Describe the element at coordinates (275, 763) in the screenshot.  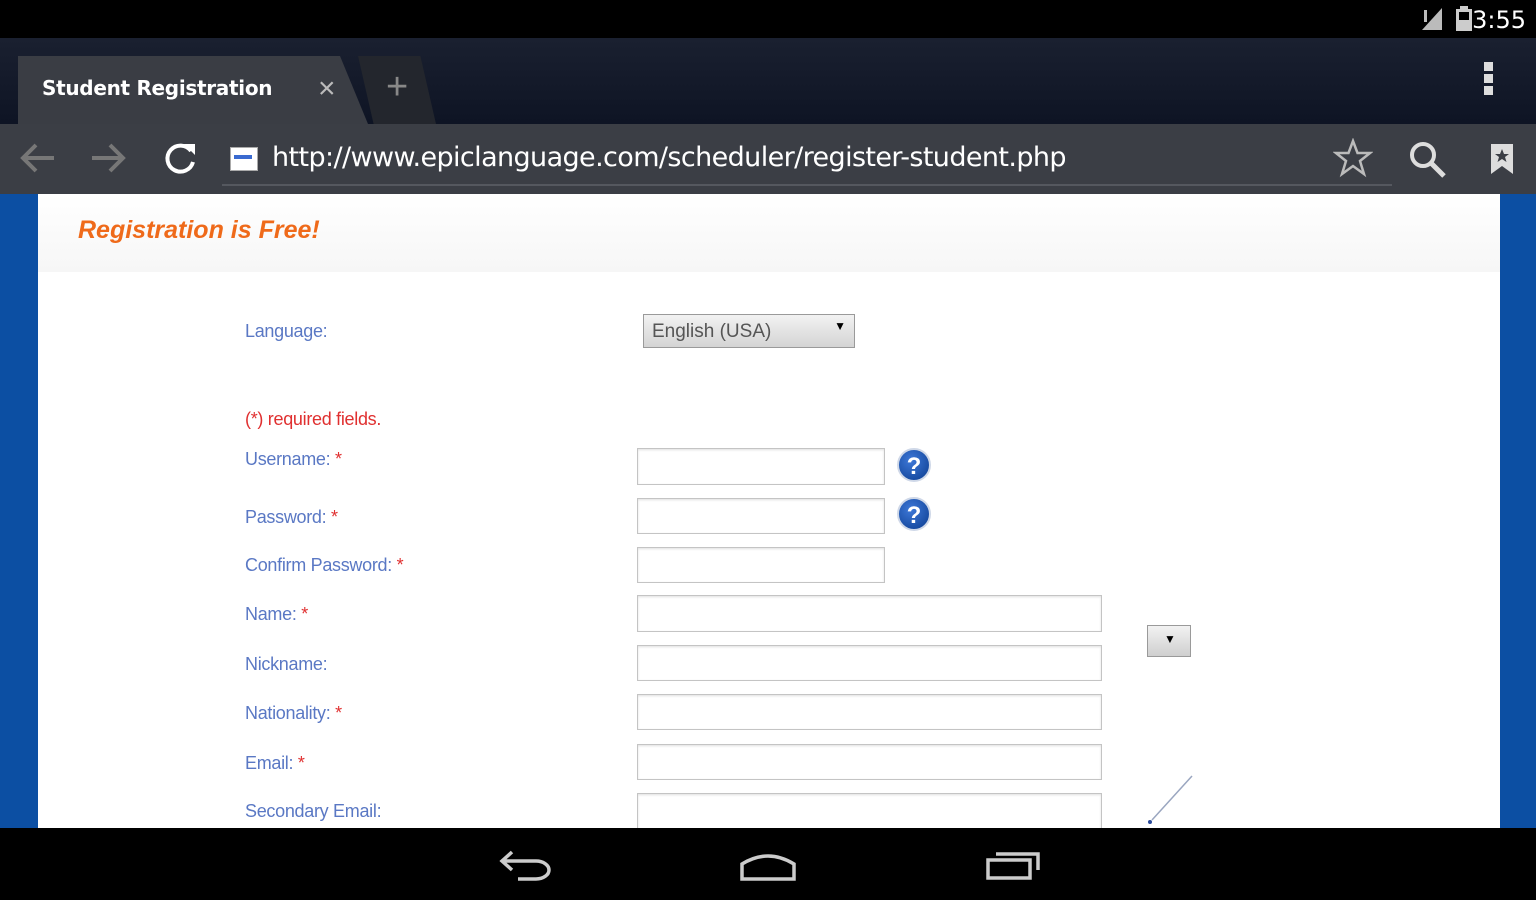
I see `email-label: Email: *` at that location.